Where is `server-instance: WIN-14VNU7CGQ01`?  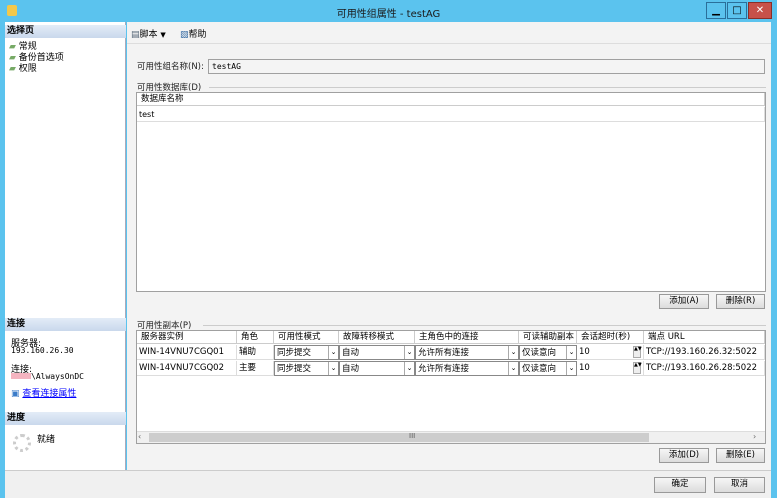 server-instance: WIN-14VNU7CGQ01 is located at coordinates (187, 352).